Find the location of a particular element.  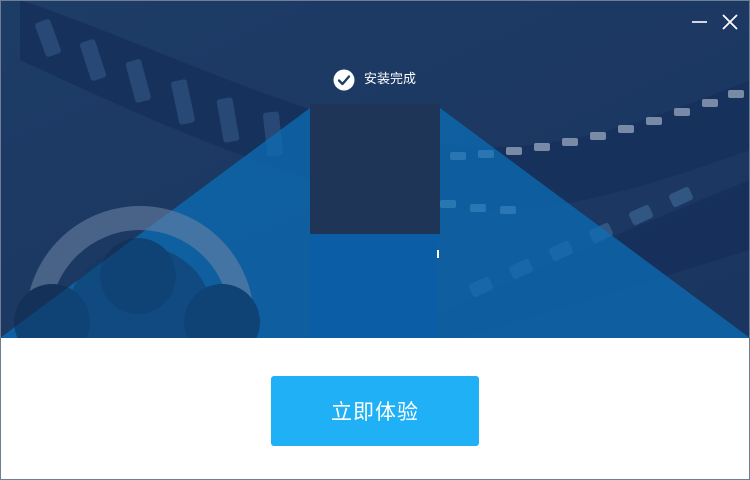

close-icon is located at coordinates (730, 22).